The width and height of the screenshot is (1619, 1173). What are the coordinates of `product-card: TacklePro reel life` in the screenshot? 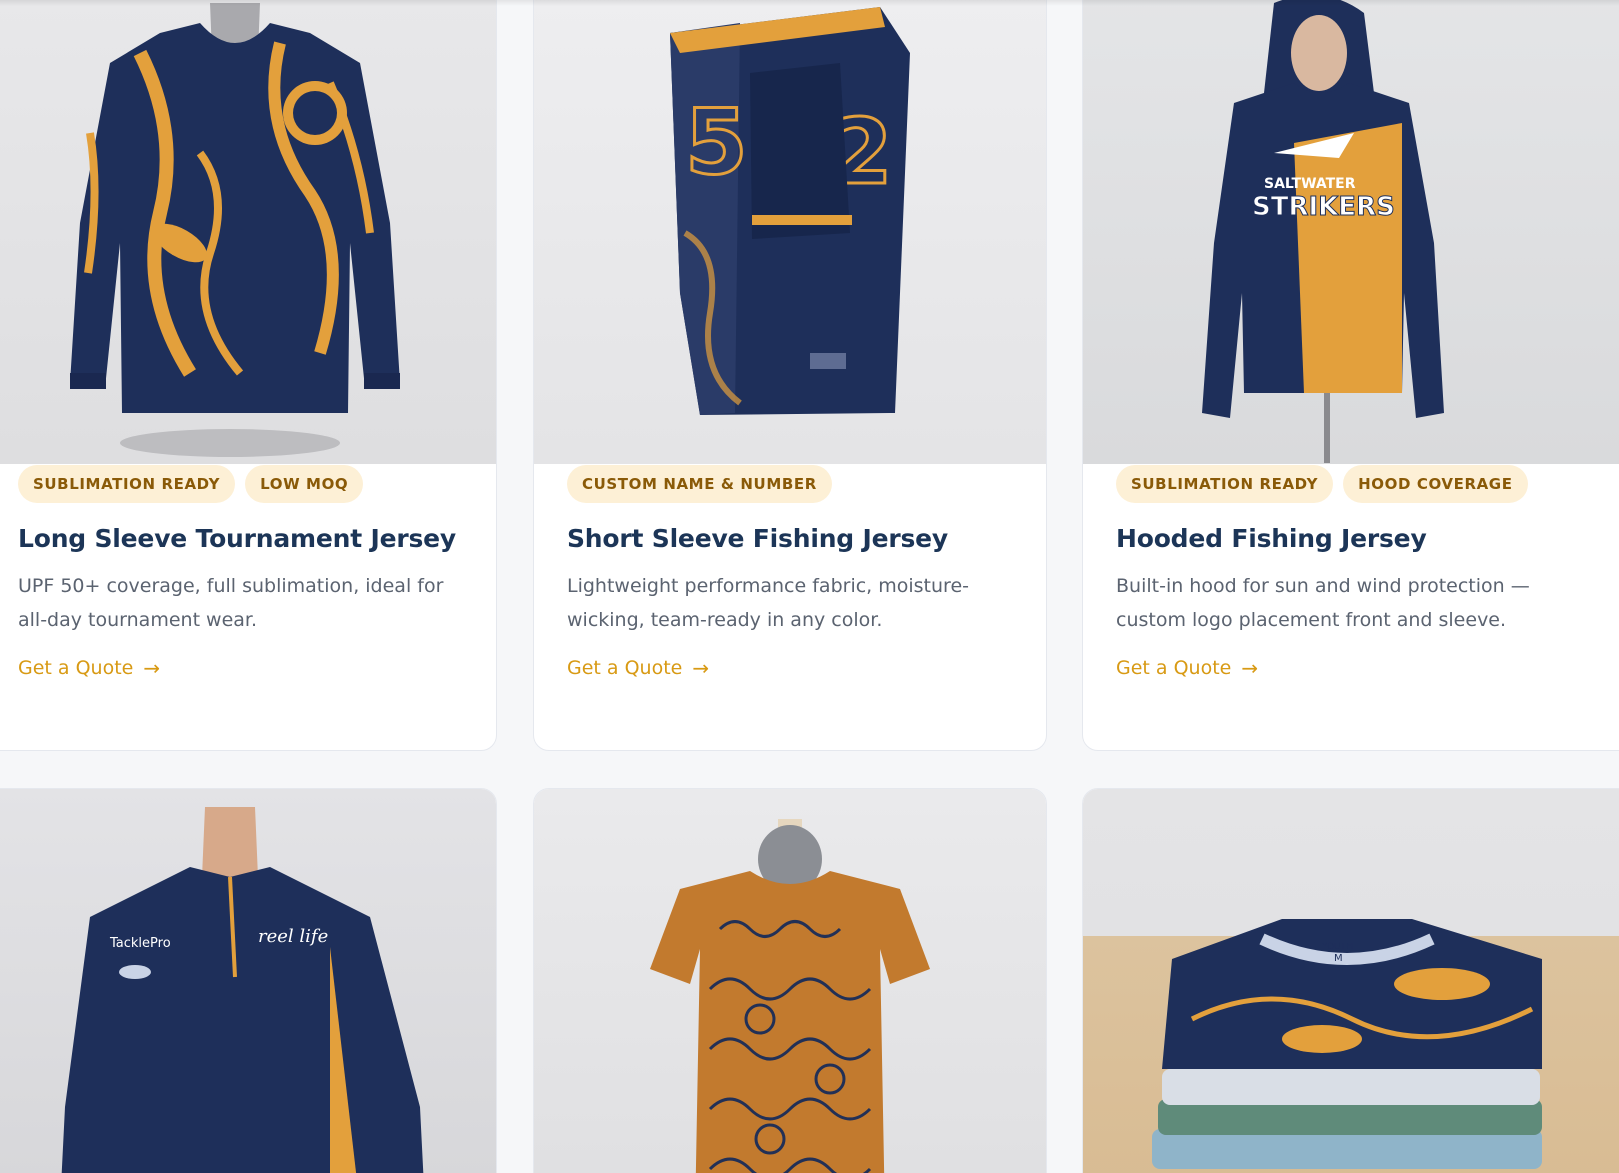 It's located at (248, 980).